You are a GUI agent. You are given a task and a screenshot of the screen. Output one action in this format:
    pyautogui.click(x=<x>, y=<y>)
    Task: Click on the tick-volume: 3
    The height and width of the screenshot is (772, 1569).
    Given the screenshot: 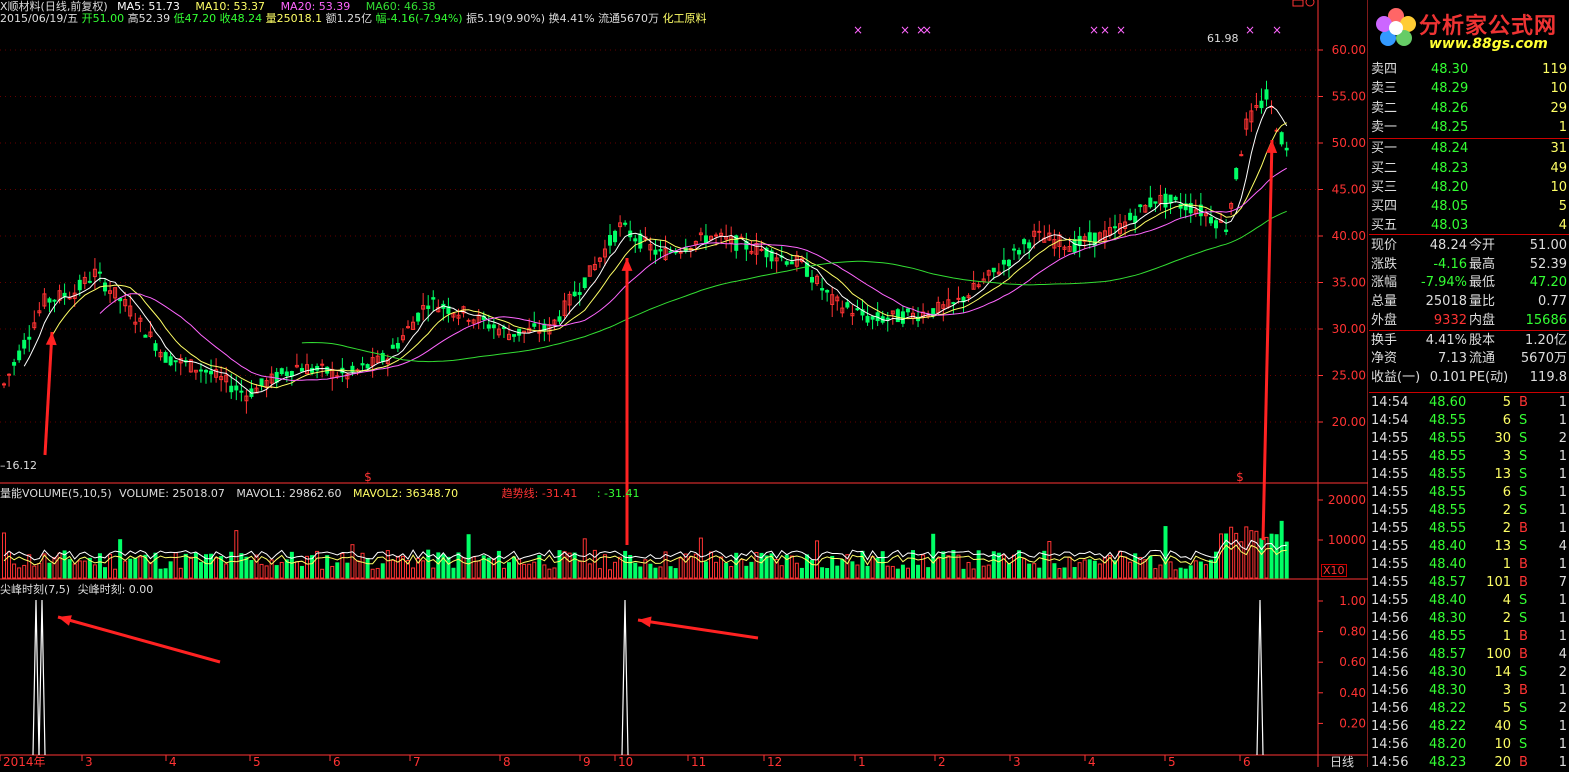 What is the action you would take?
    pyautogui.click(x=1506, y=690)
    